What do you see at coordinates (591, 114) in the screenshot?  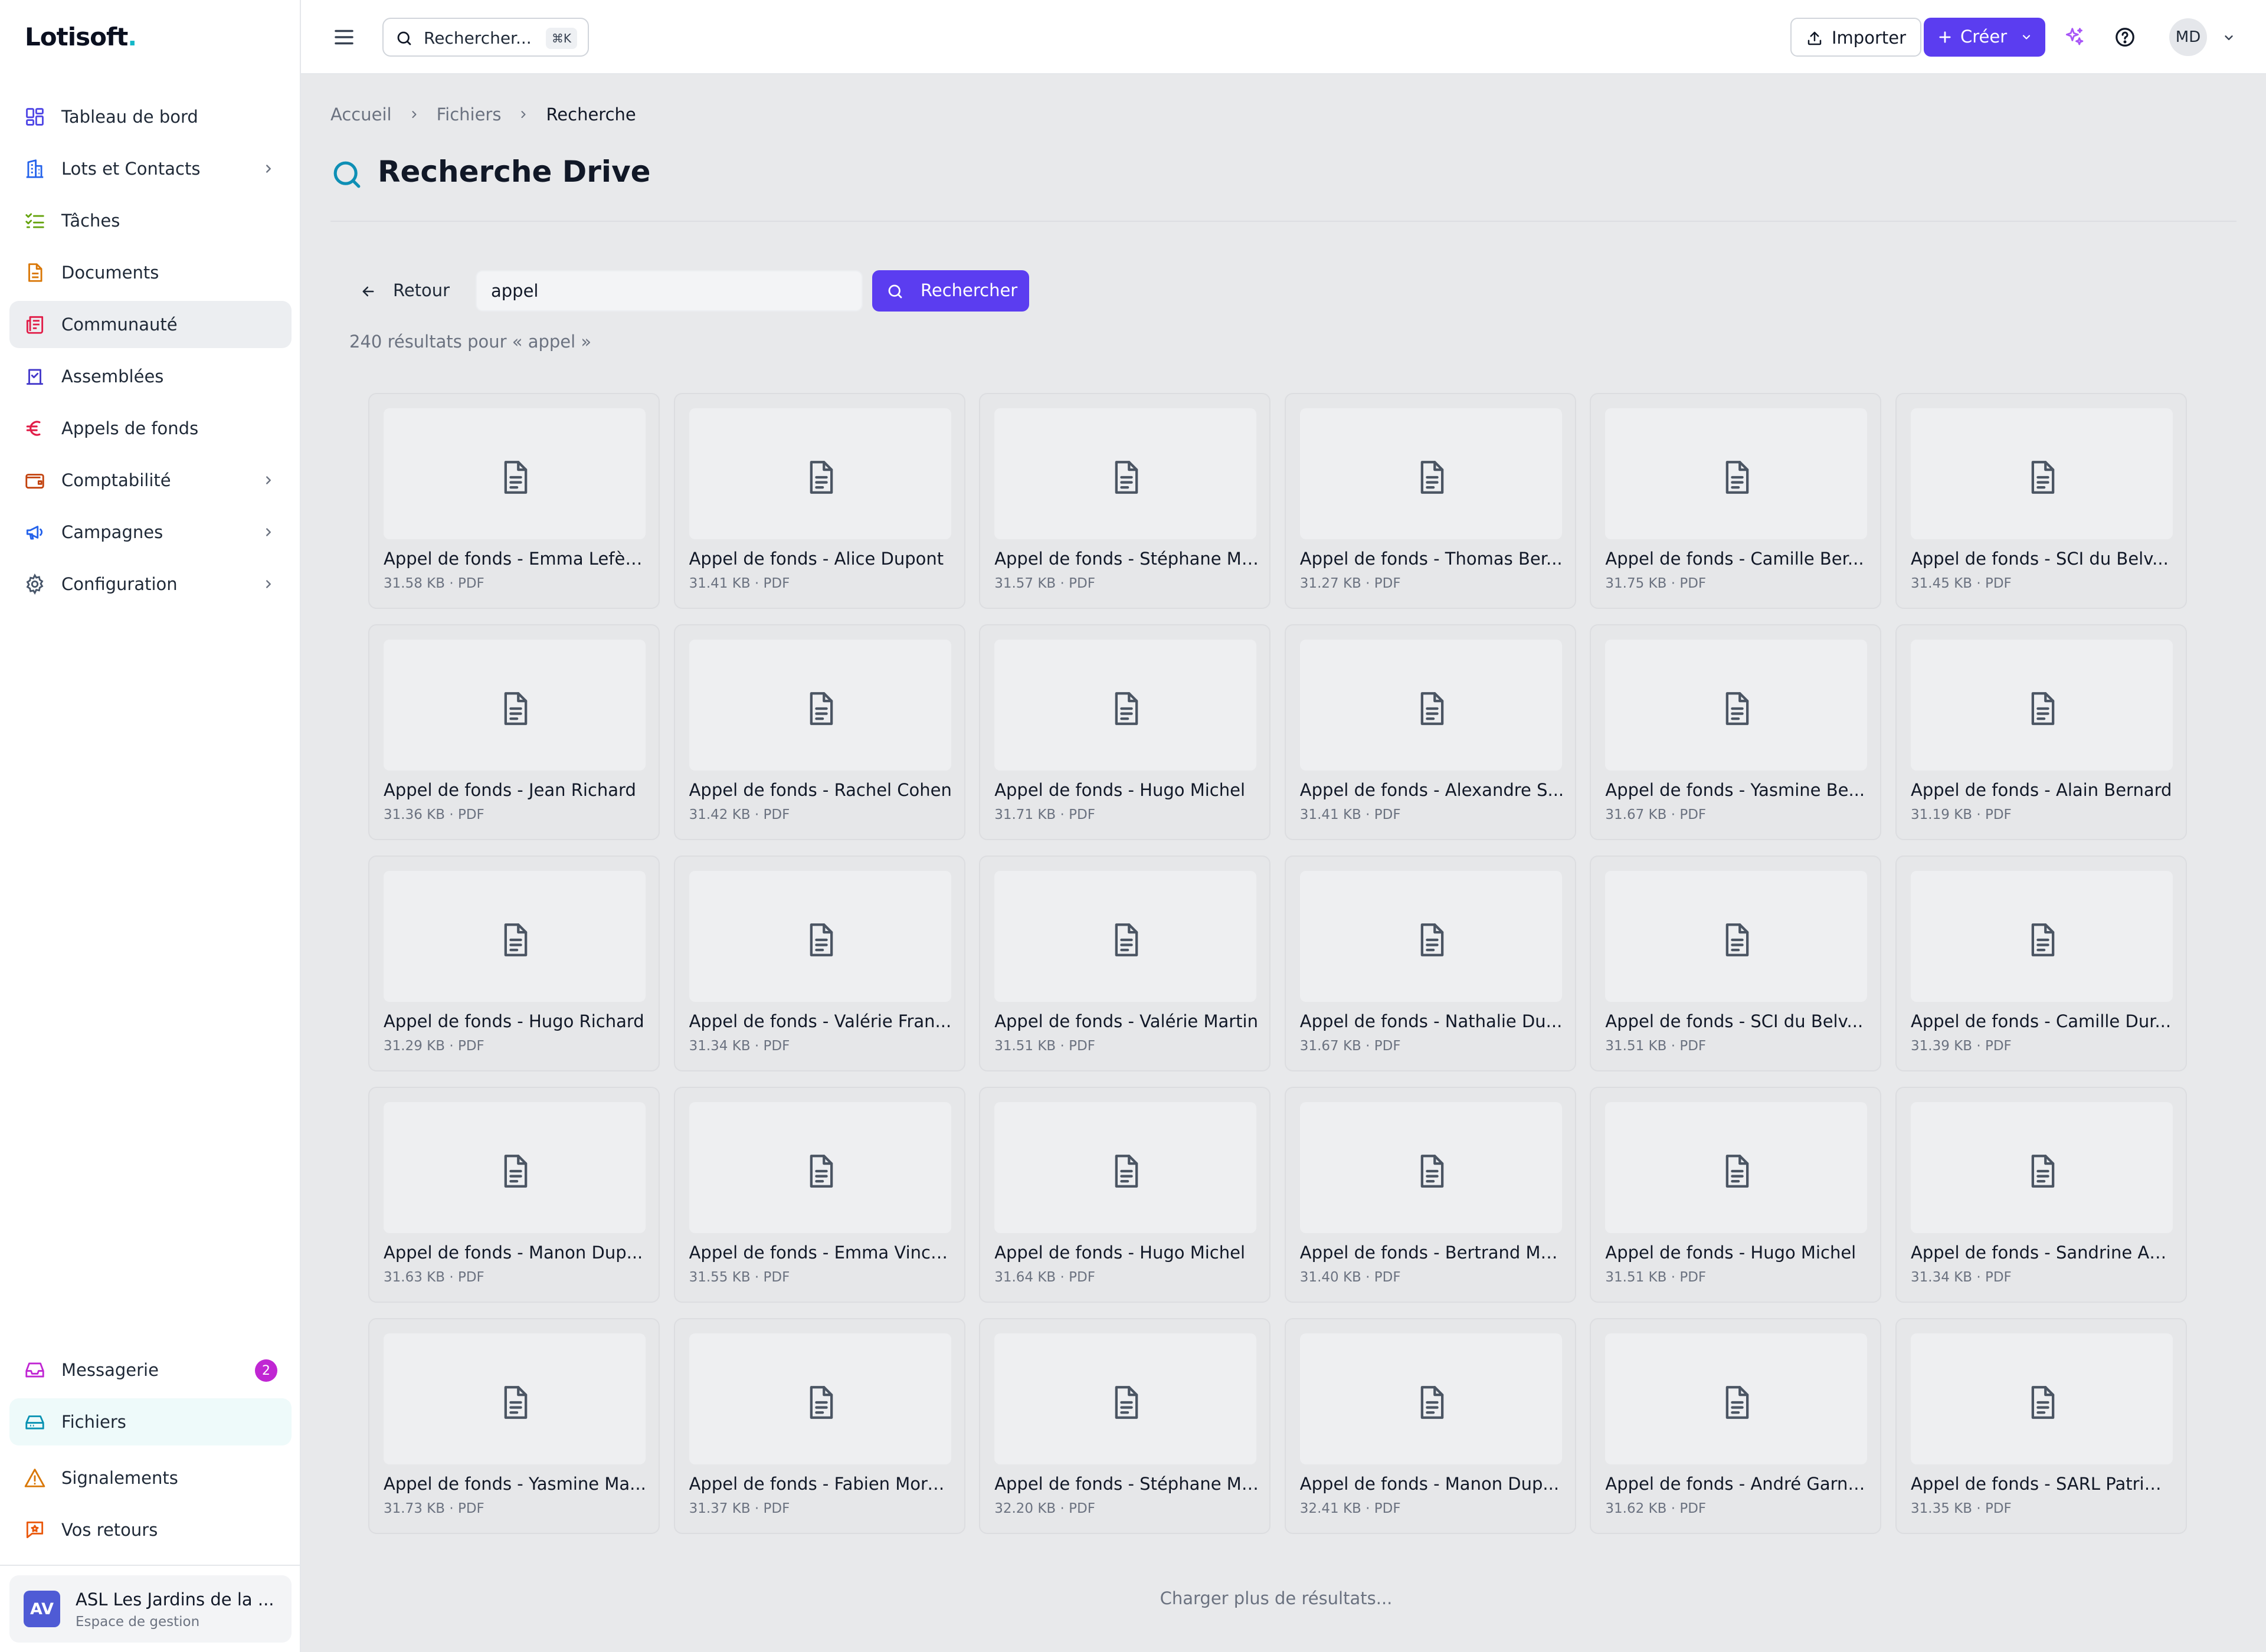 I see `breadcrumb-current: Recherche` at bounding box center [591, 114].